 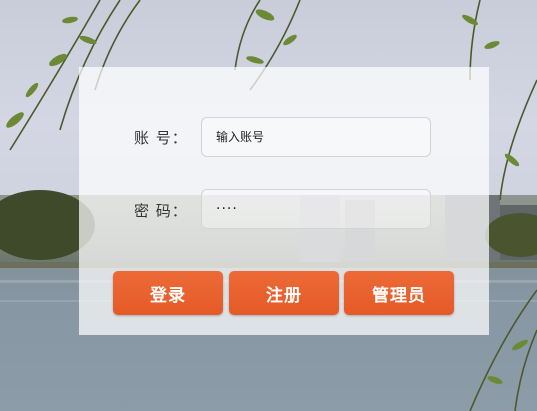 I want to click on account-label: 账 号：, so click(x=161, y=138).